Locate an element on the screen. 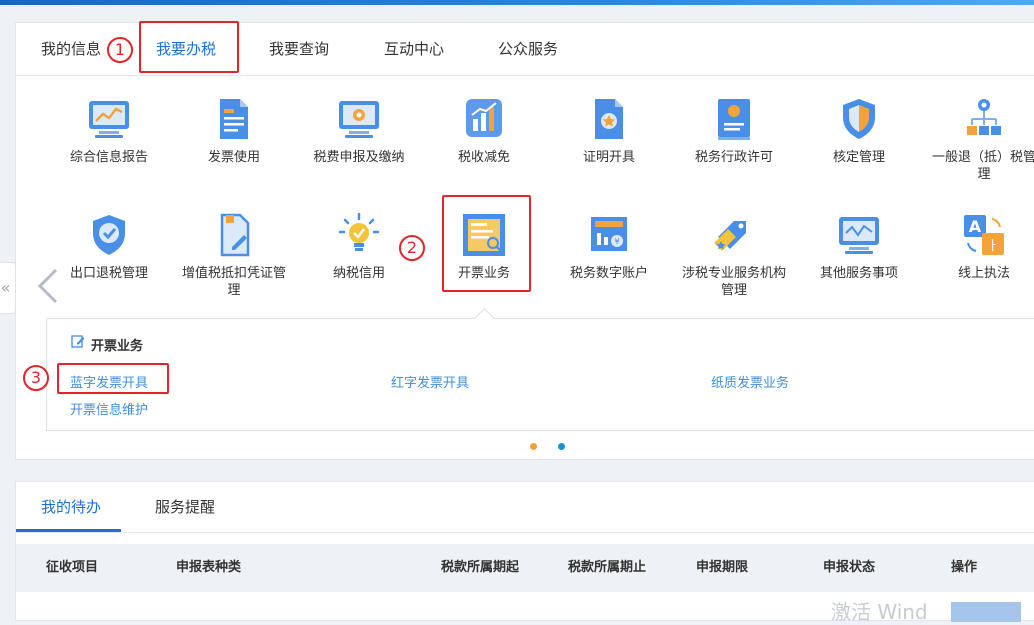 The image size is (1034, 625). invoice-document-icon is located at coordinates (234, 119).